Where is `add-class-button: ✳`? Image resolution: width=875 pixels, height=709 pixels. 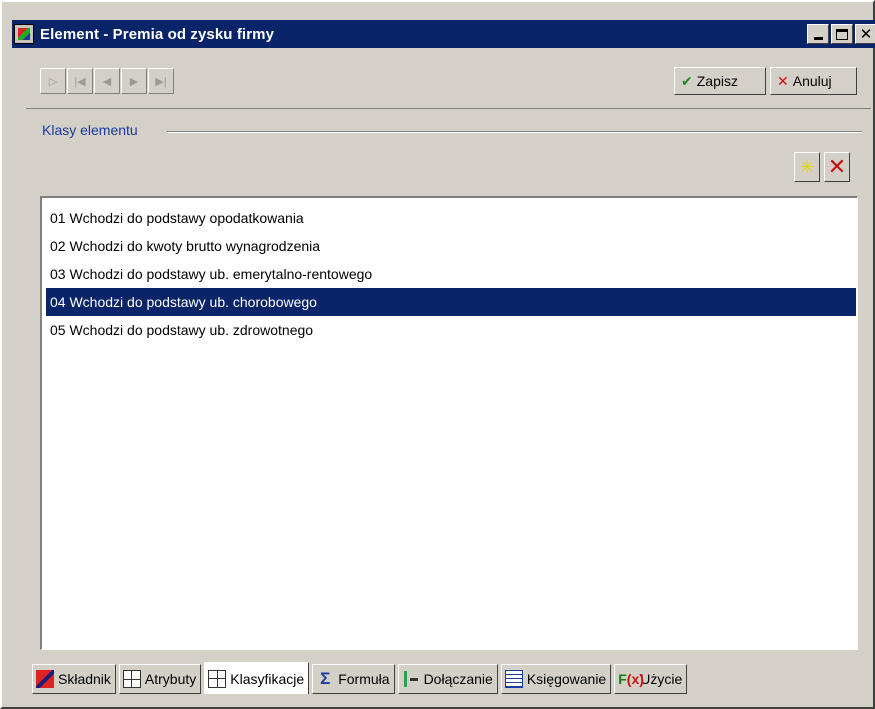 add-class-button: ✳ is located at coordinates (807, 167).